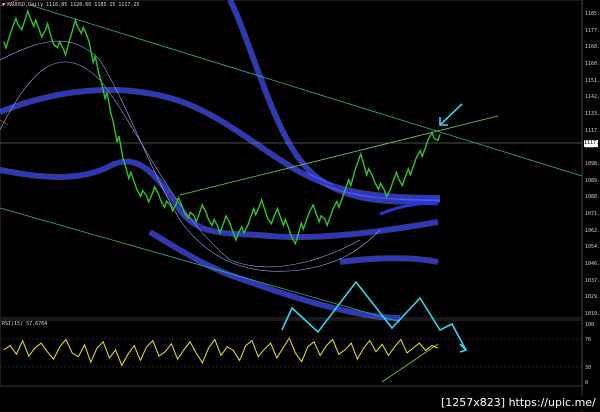 This screenshot has height=412, width=600. Describe the element at coordinates (25, 5) in the screenshot. I see `symbol-label: XAUUSD,Daily` at that location.